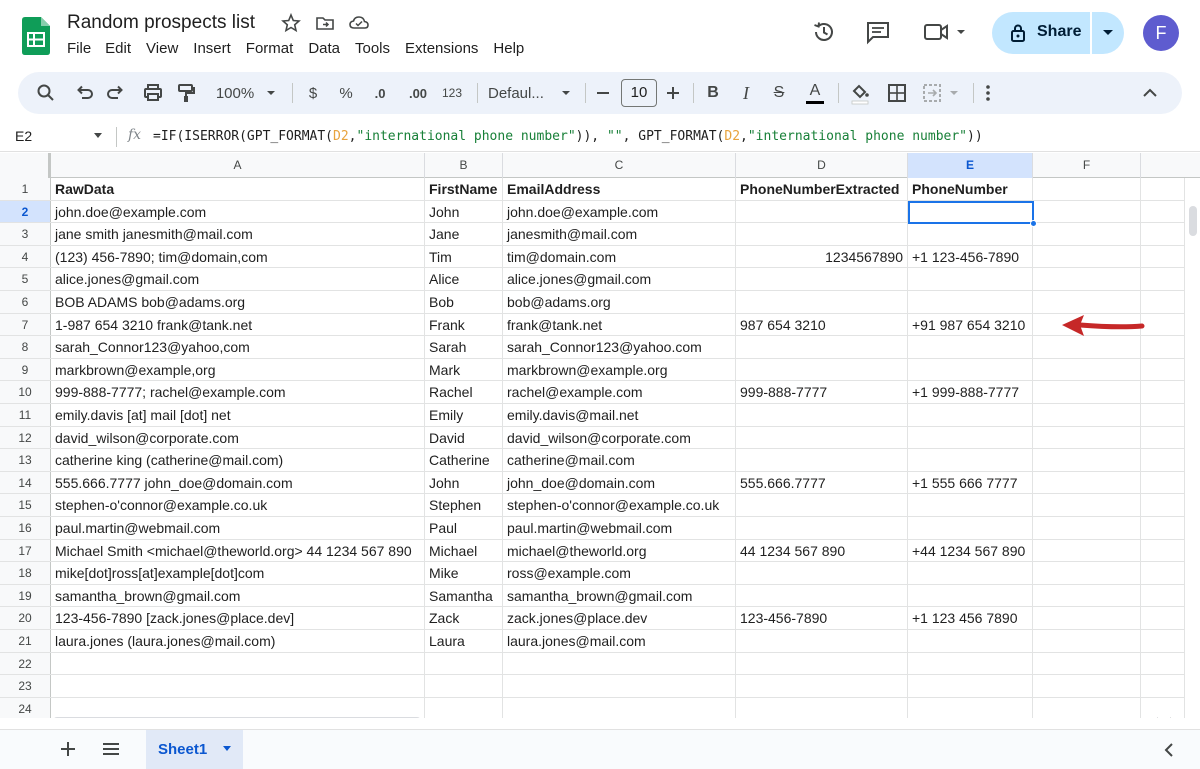  I want to click on cell-e21, so click(970, 641).